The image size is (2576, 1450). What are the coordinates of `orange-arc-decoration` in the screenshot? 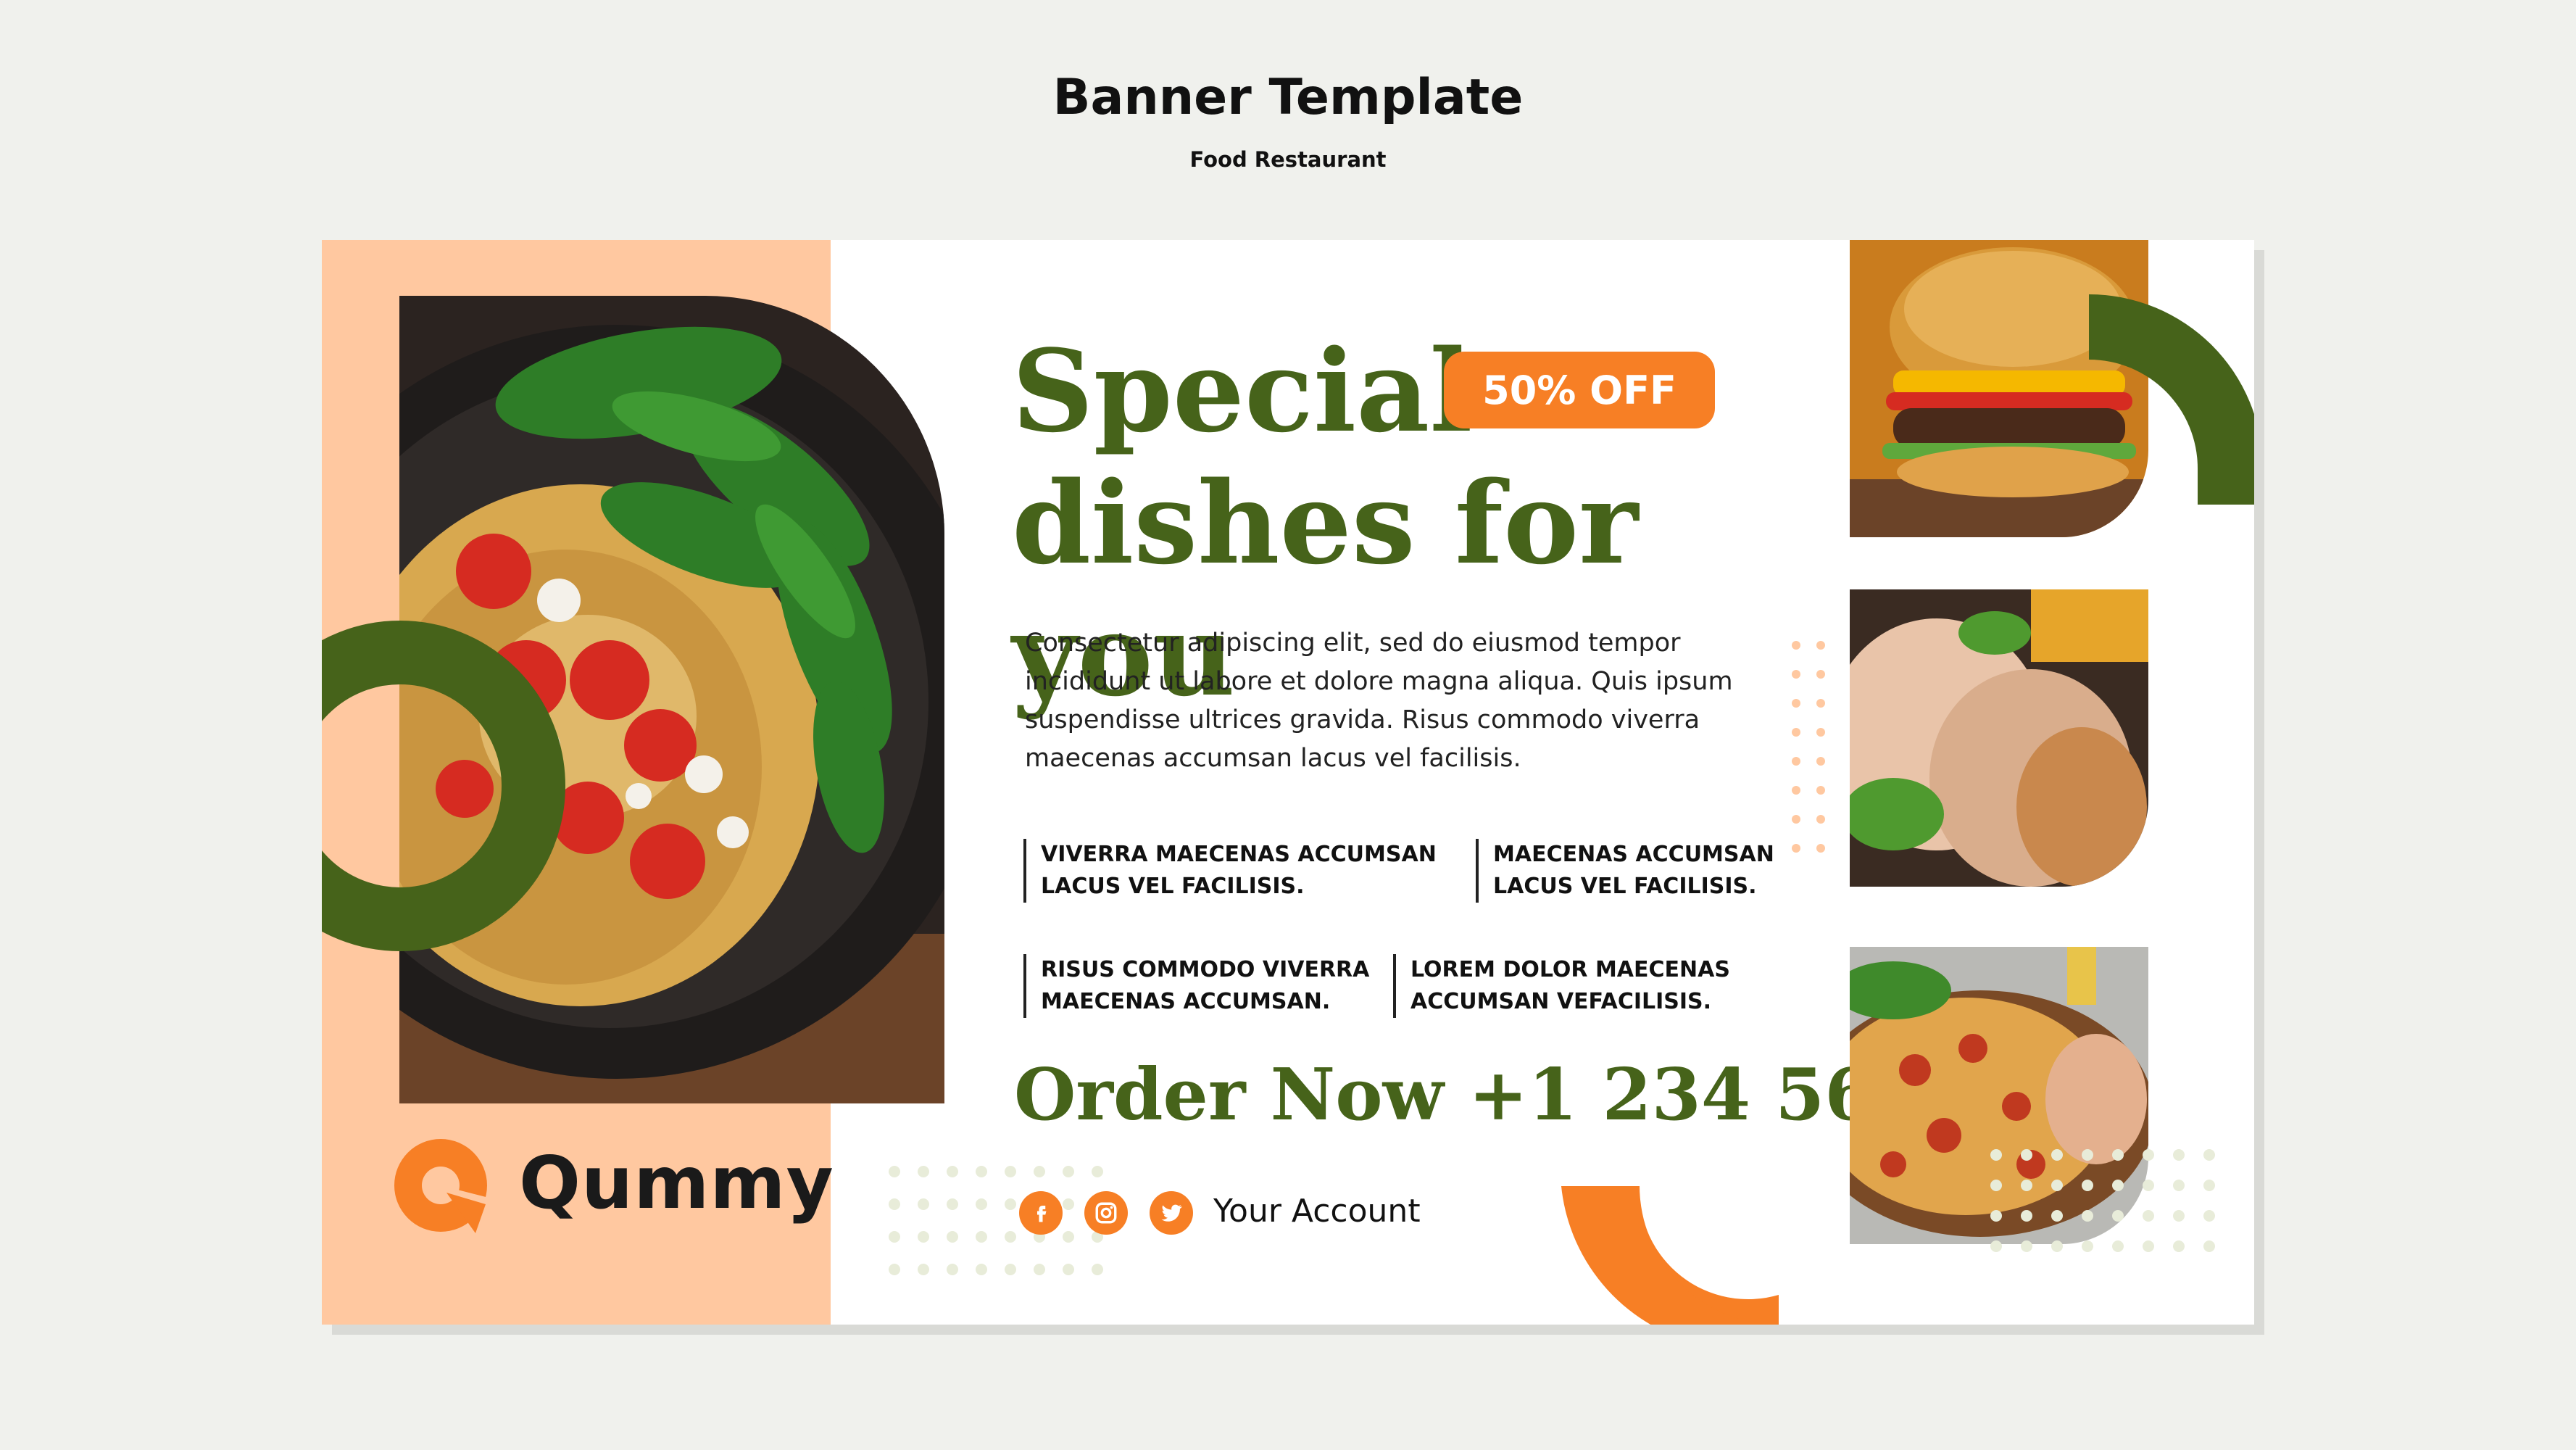 It's located at (1670, 1255).